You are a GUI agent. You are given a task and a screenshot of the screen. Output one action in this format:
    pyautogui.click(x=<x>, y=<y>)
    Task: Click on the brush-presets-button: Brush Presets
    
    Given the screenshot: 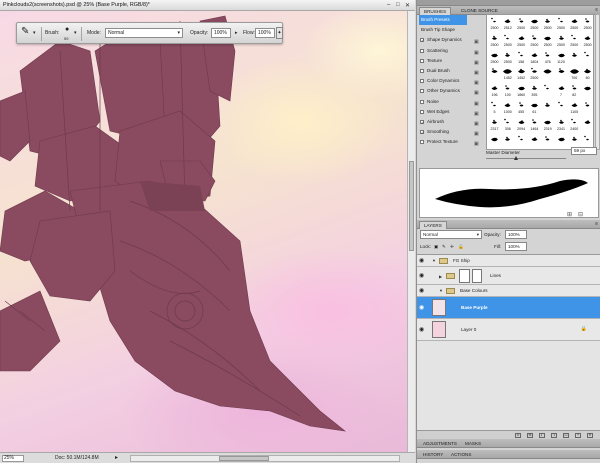 What is the action you would take?
    pyautogui.click(x=443, y=20)
    